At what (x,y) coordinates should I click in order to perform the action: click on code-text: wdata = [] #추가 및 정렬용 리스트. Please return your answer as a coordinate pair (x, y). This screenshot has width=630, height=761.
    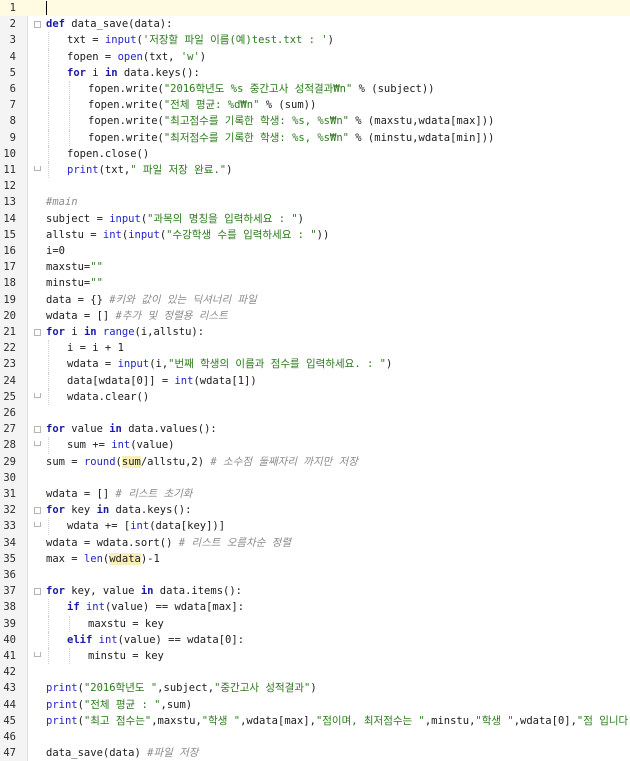
    Looking at the image, I should click on (137, 316).